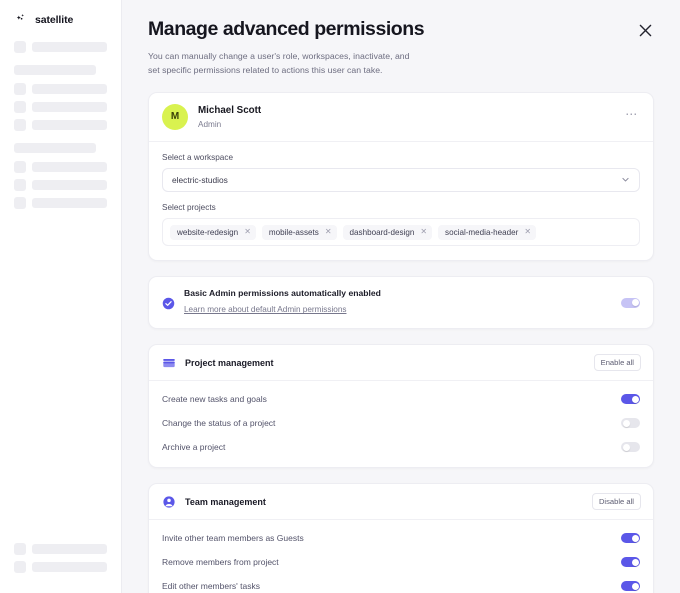  What do you see at coordinates (616, 502) in the screenshot?
I see `section-action-button: Disable all` at bounding box center [616, 502].